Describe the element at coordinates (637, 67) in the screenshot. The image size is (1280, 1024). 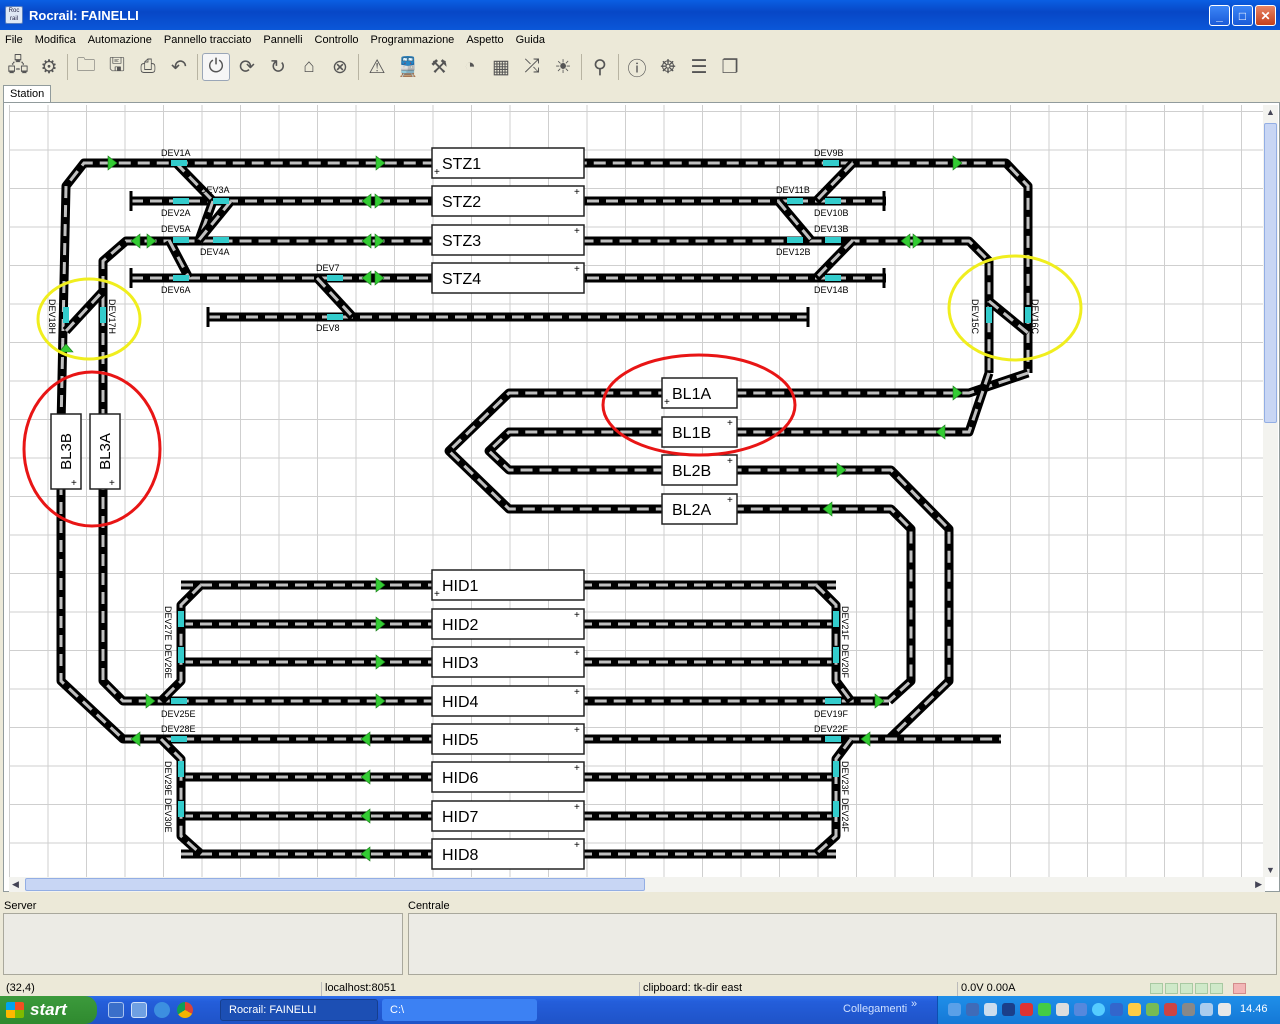
I see `info-icon: ⓘ` at that location.